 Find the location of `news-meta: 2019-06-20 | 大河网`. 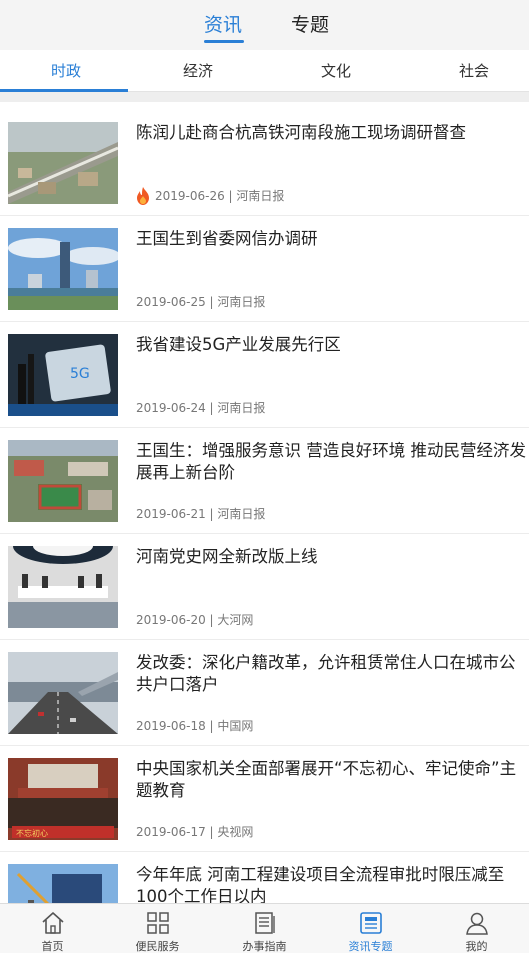

news-meta: 2019-06-20 | 大河网 is located at coordinates (195, 620).